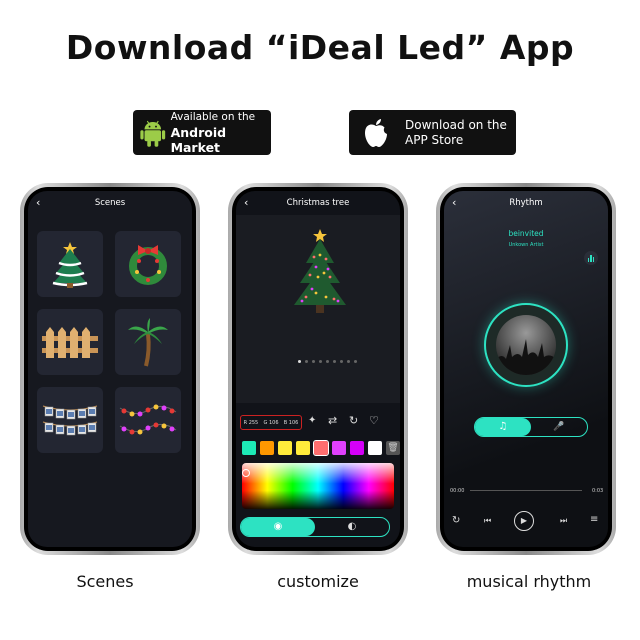 This screenshot has height=640, width=640. I want to click on album-art, so click(526, 345).